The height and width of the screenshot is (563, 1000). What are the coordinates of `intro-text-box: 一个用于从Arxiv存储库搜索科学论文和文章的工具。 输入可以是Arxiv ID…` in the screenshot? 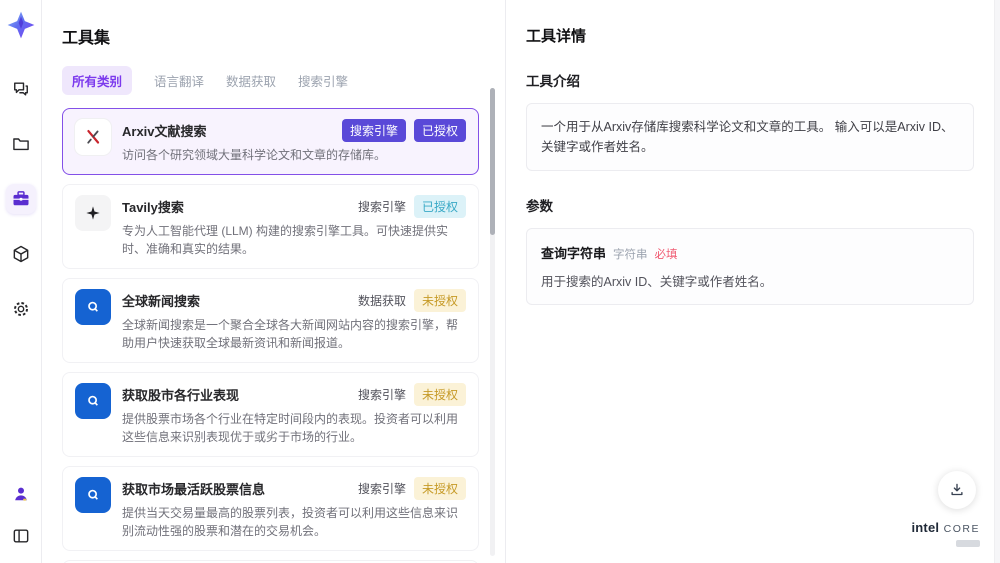 It's located at (750, 137).